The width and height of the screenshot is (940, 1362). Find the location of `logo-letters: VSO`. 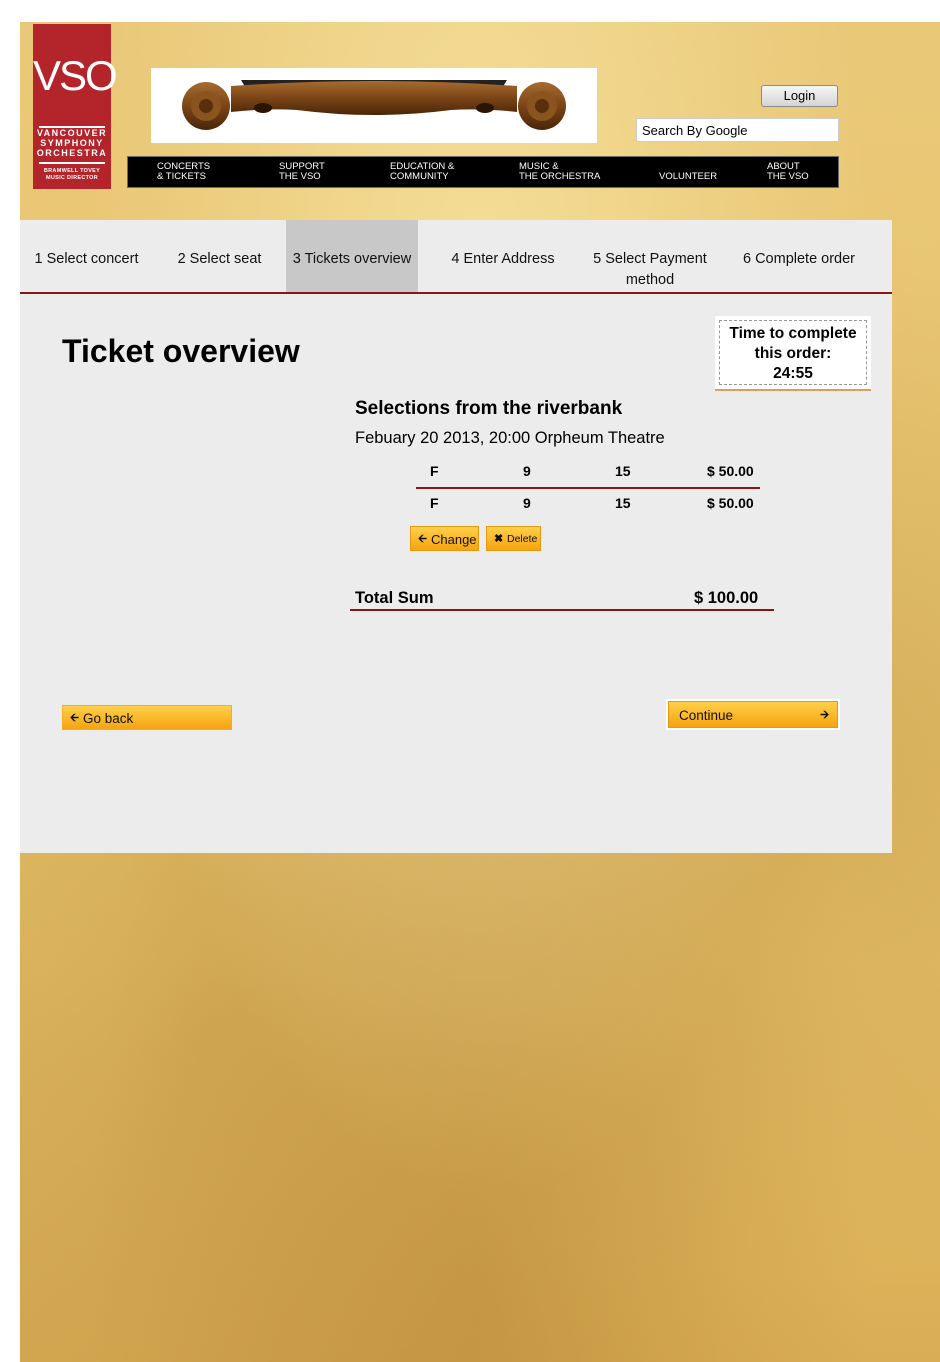

logo-letters: VSO is located at coordinates (75, 75).